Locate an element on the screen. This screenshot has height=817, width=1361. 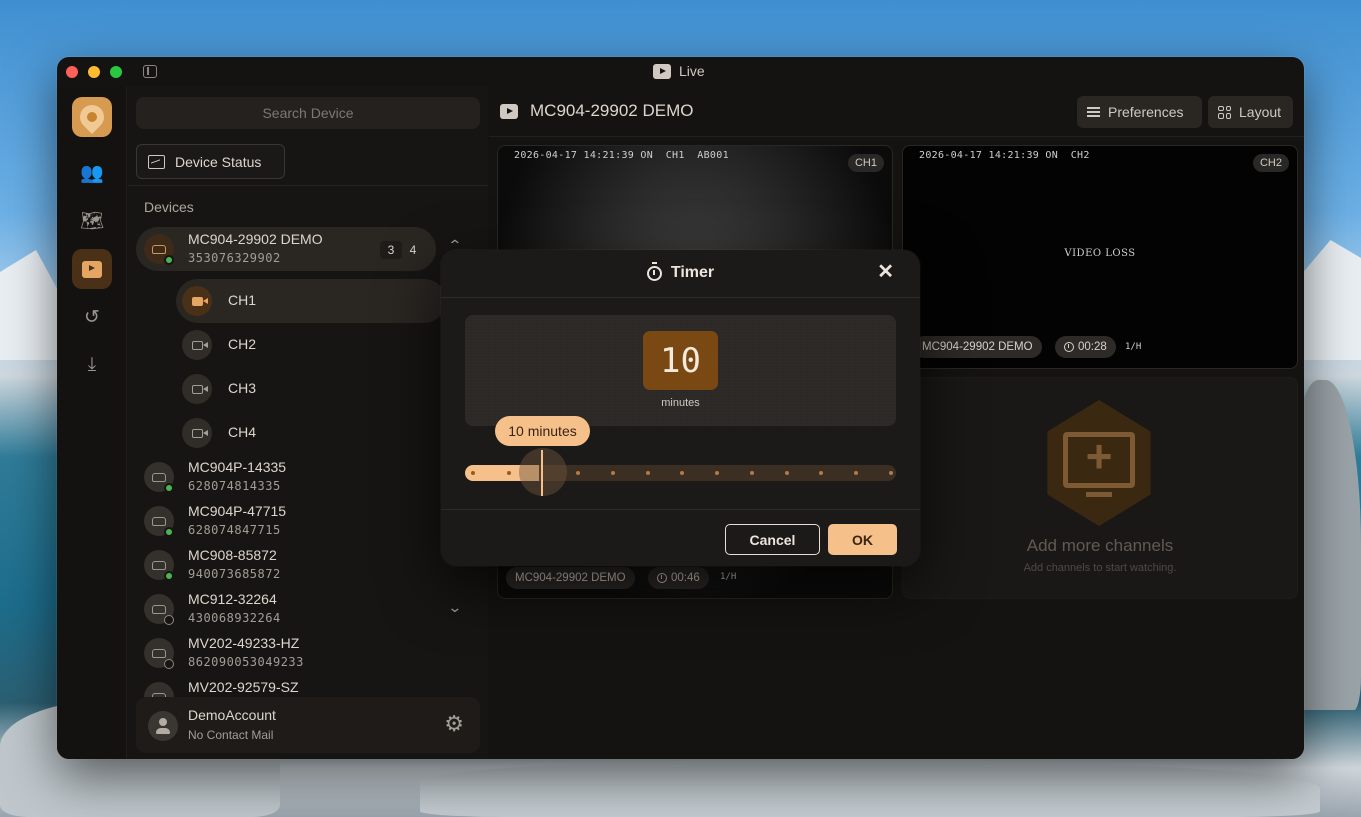
history-icon: ↺ is located at coordinates (92, 317).